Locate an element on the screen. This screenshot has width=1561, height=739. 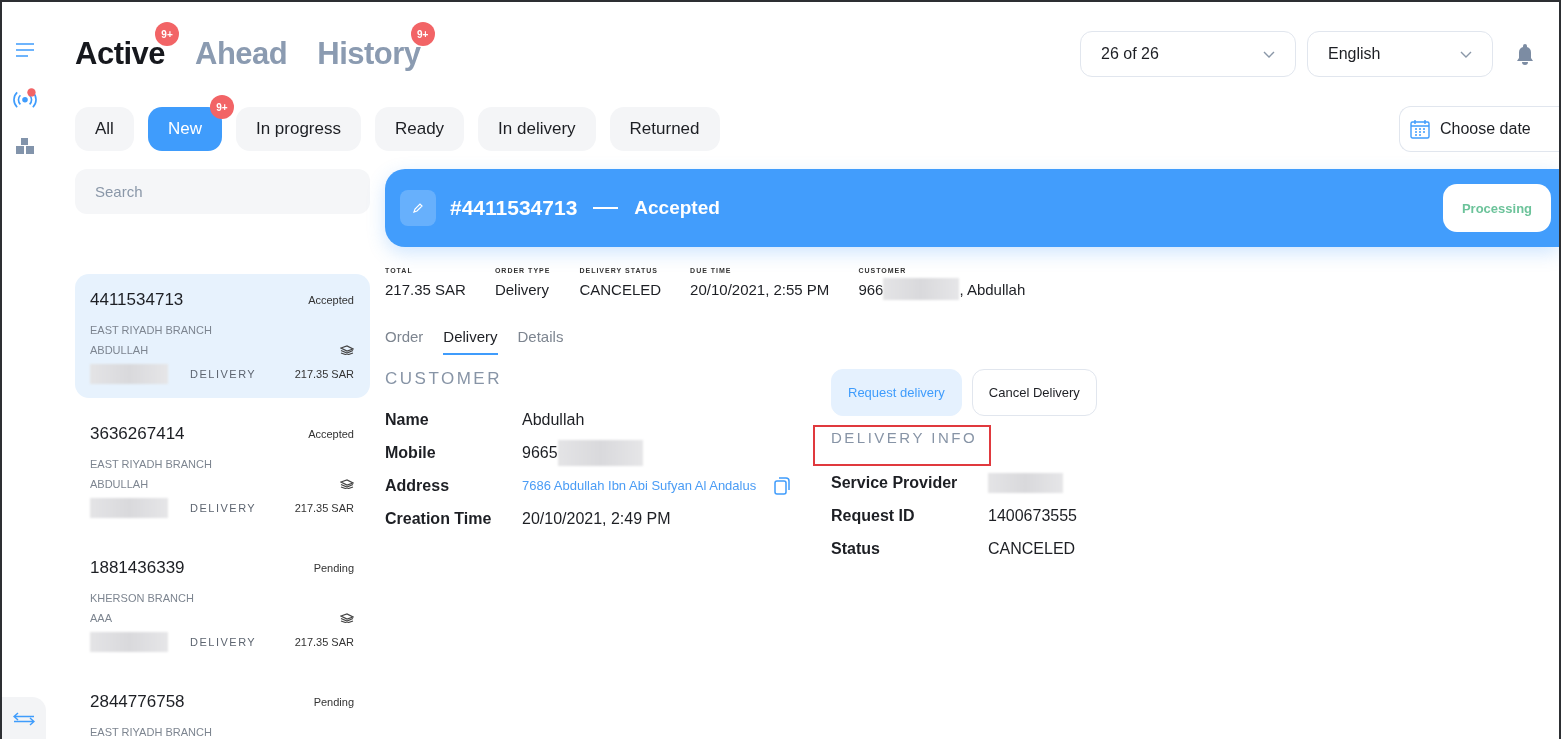
menu-icon is located at coordinates (25, 50).